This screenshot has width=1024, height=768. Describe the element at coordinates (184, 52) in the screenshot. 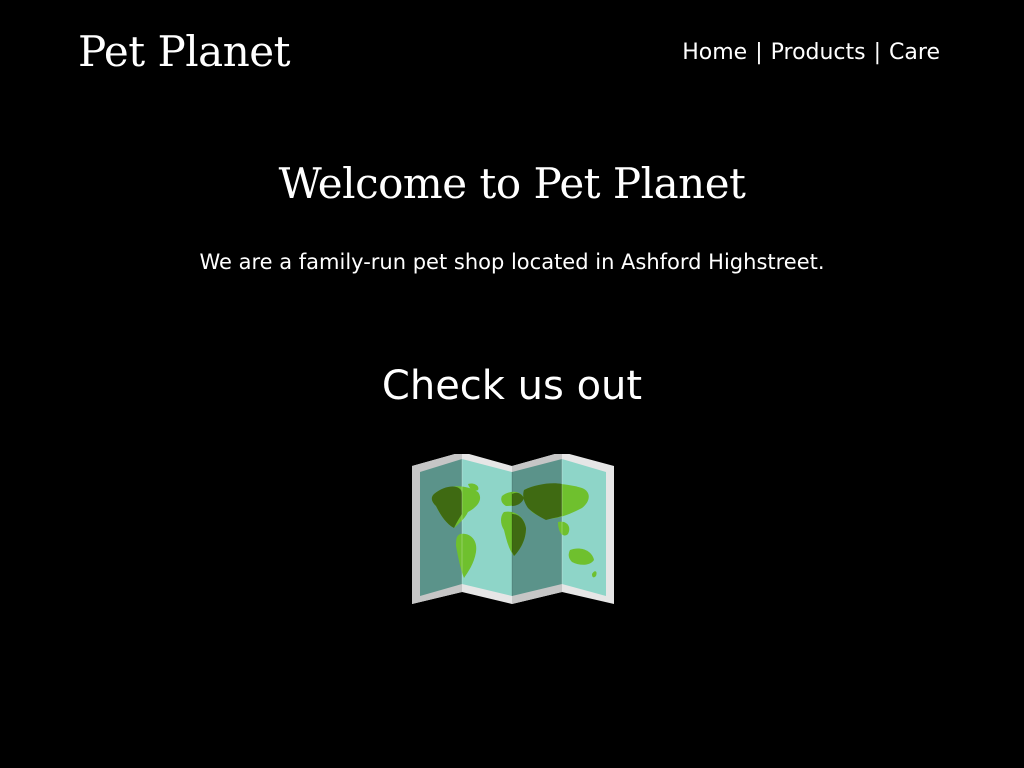

I see `site-logo: Pet Planet` at that location.